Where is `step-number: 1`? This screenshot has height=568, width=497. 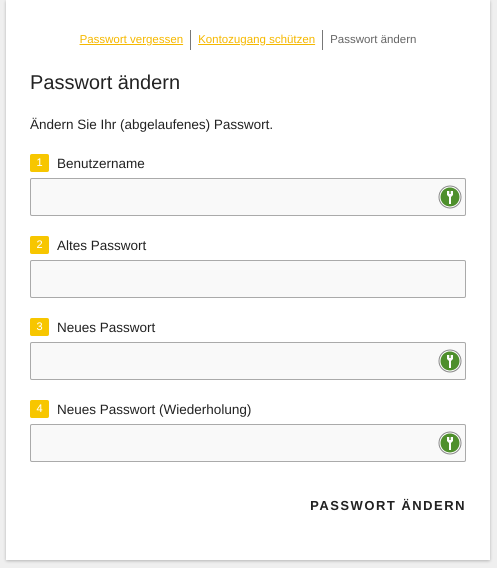
step-number: 1 is located at coordinates (39, 163).